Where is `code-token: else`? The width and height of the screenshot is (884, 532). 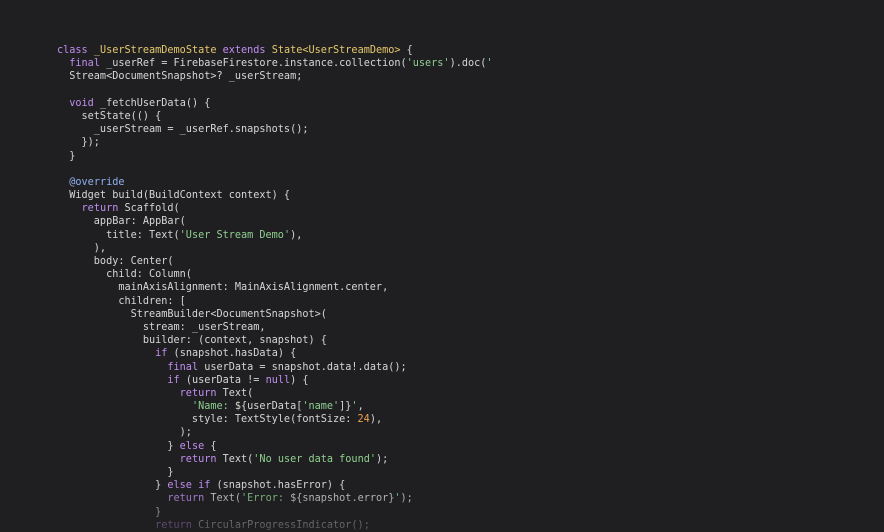
code-token: else is located at coordinates (192, 446).